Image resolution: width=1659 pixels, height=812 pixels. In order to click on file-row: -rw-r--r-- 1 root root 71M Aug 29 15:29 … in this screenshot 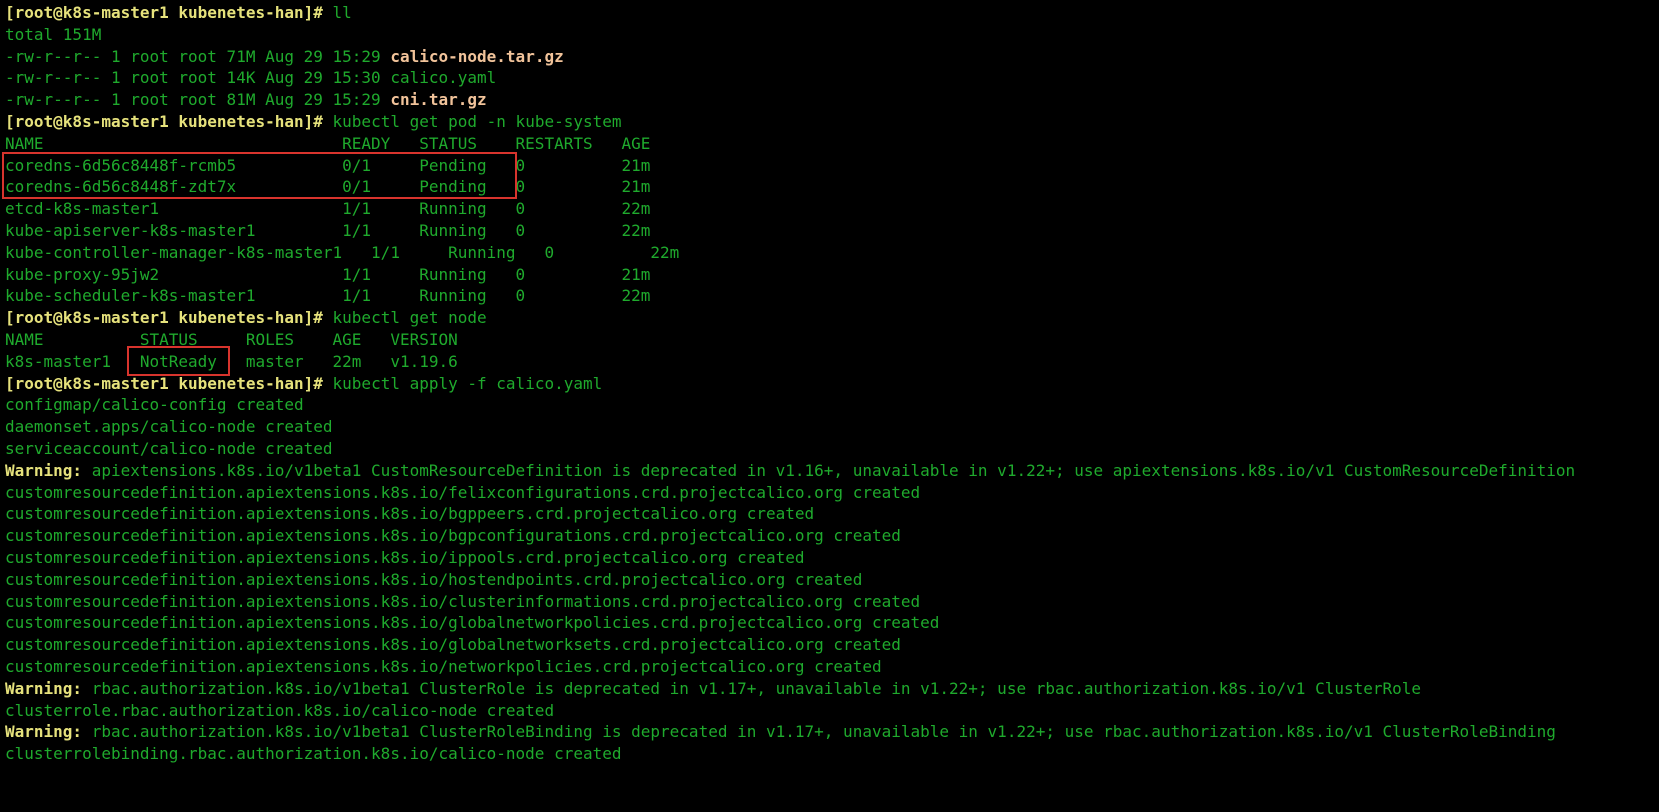, I will do `click(832, 57)`.